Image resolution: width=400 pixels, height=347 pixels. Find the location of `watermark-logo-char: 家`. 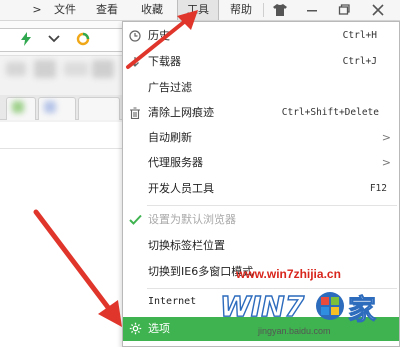

watermark-logo-char: 家 is located at coordinates (362, 310).